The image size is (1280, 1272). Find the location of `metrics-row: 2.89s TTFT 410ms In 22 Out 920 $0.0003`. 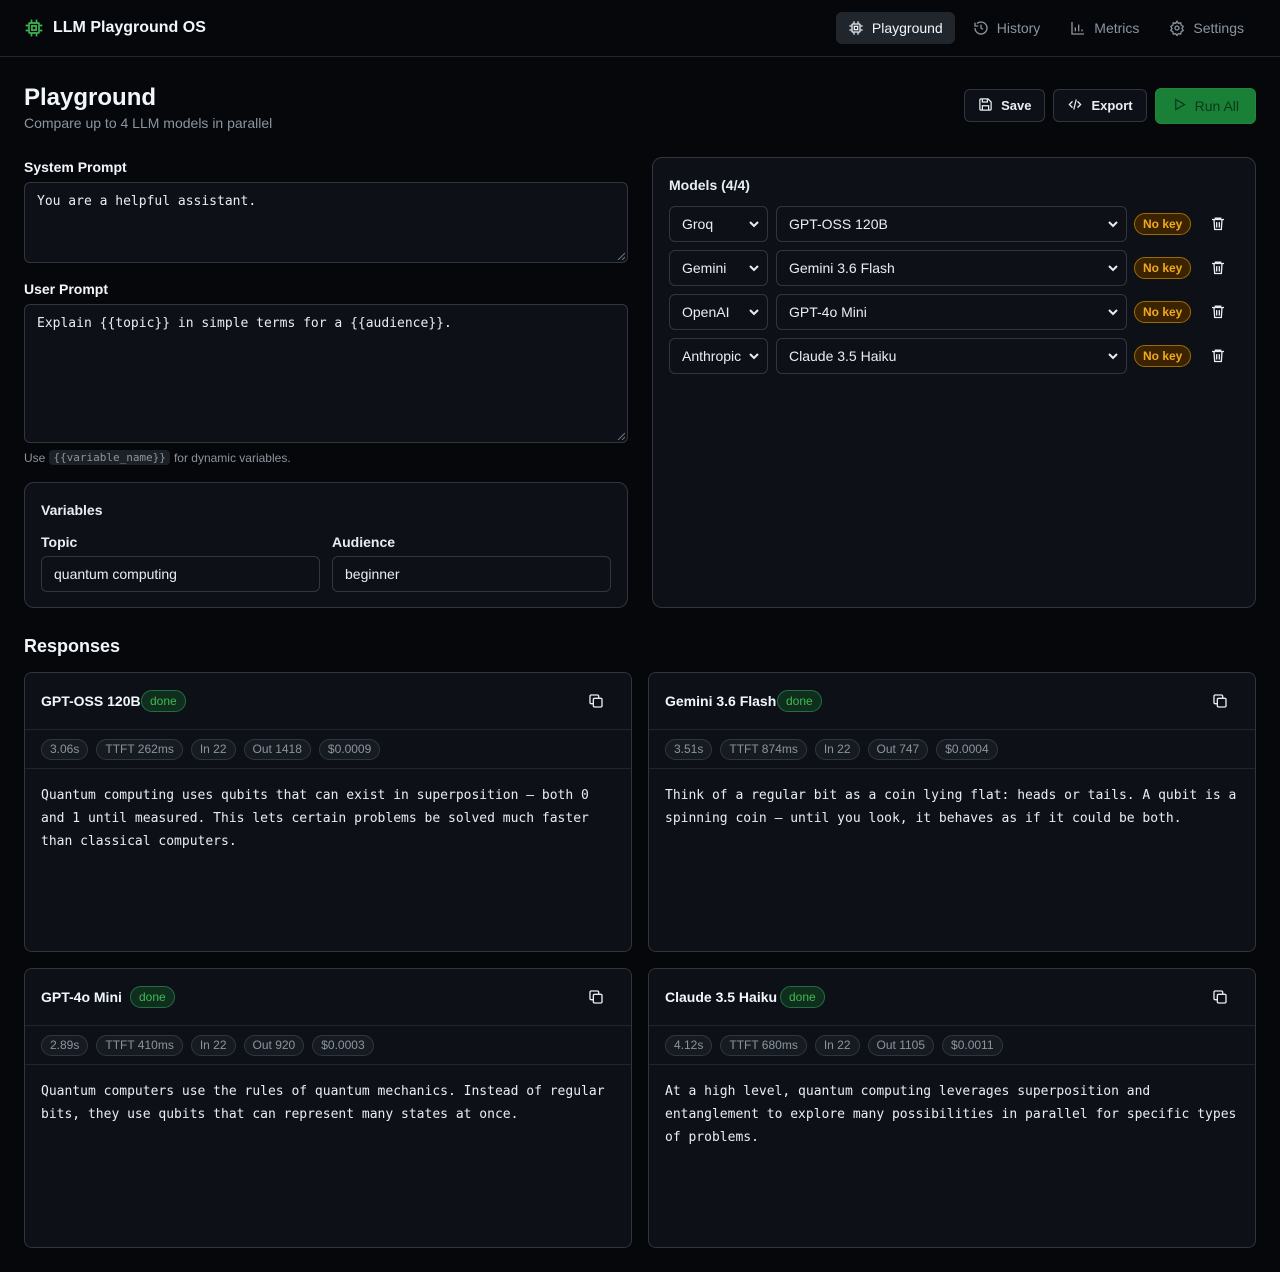

metrics-row: 2.89s TTFT 410ms In 22 Out 920 $0.0003 is located at coordinates (328, 1045).